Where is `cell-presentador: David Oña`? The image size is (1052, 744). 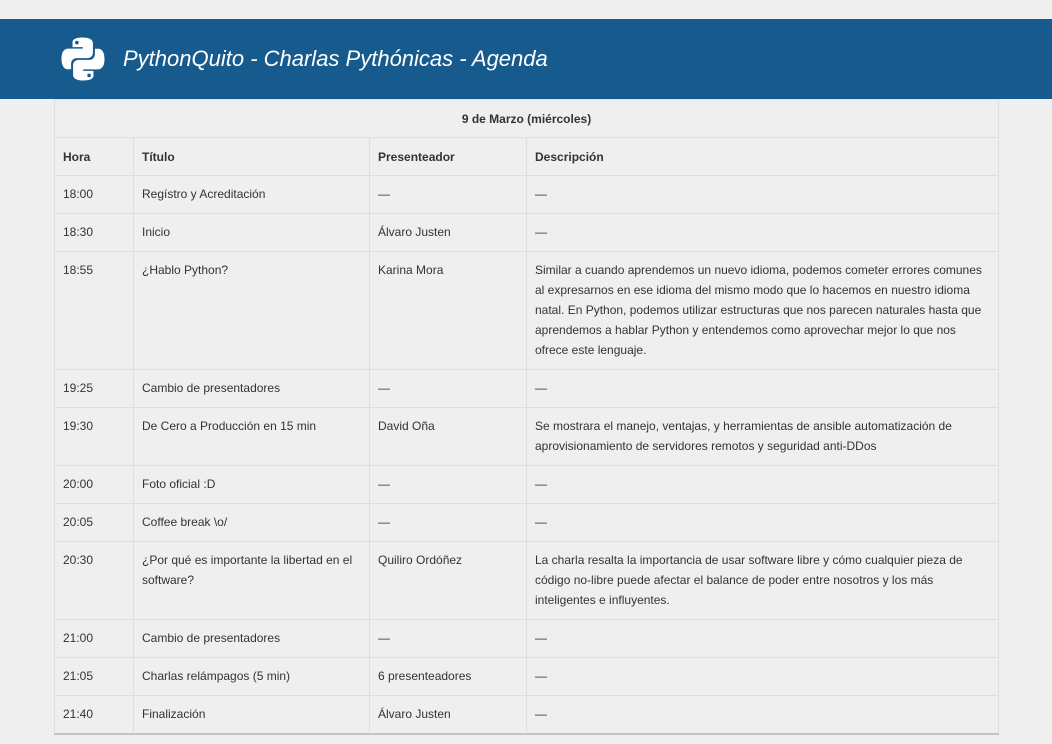 cell-presentador: David Oña is located at coordinates (448, 436).